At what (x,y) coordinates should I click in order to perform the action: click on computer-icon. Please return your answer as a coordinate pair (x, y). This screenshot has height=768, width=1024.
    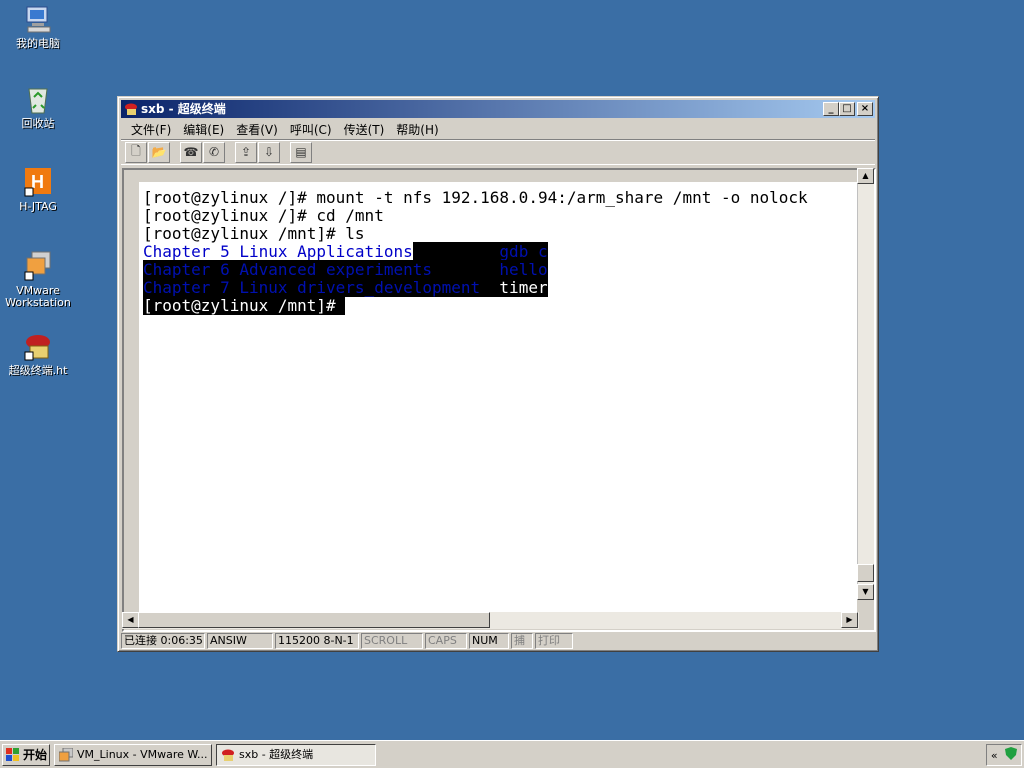
    Looking at the image, I should click on (38, 19).